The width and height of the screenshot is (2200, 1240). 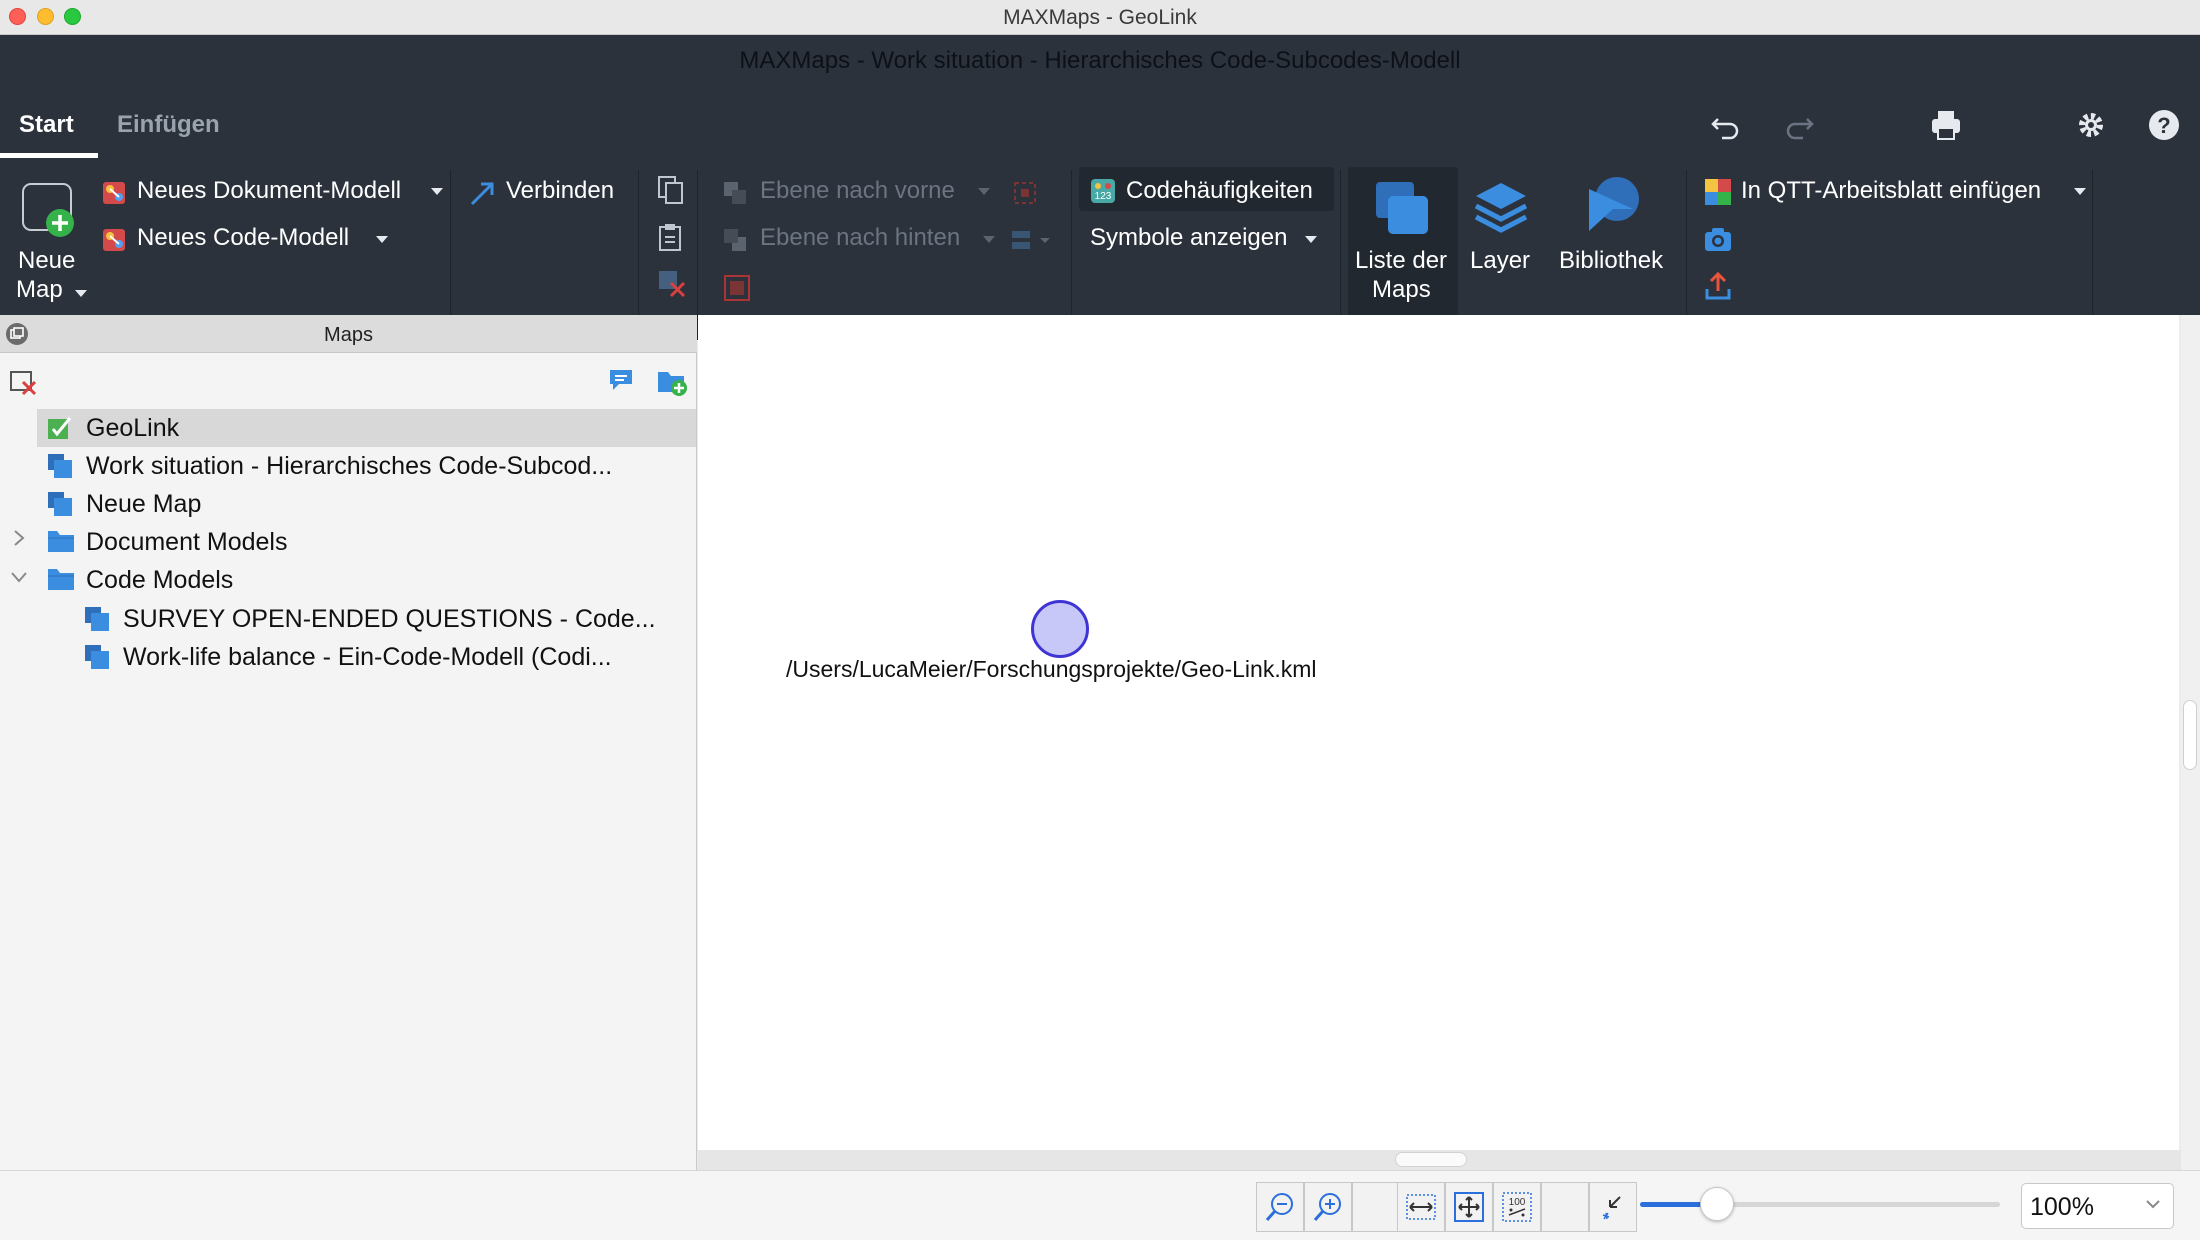 What do you see at coordinates (560, 191) in the screenshot?
I see `connect-button: Verbinden` at bounding box center [560, 191].